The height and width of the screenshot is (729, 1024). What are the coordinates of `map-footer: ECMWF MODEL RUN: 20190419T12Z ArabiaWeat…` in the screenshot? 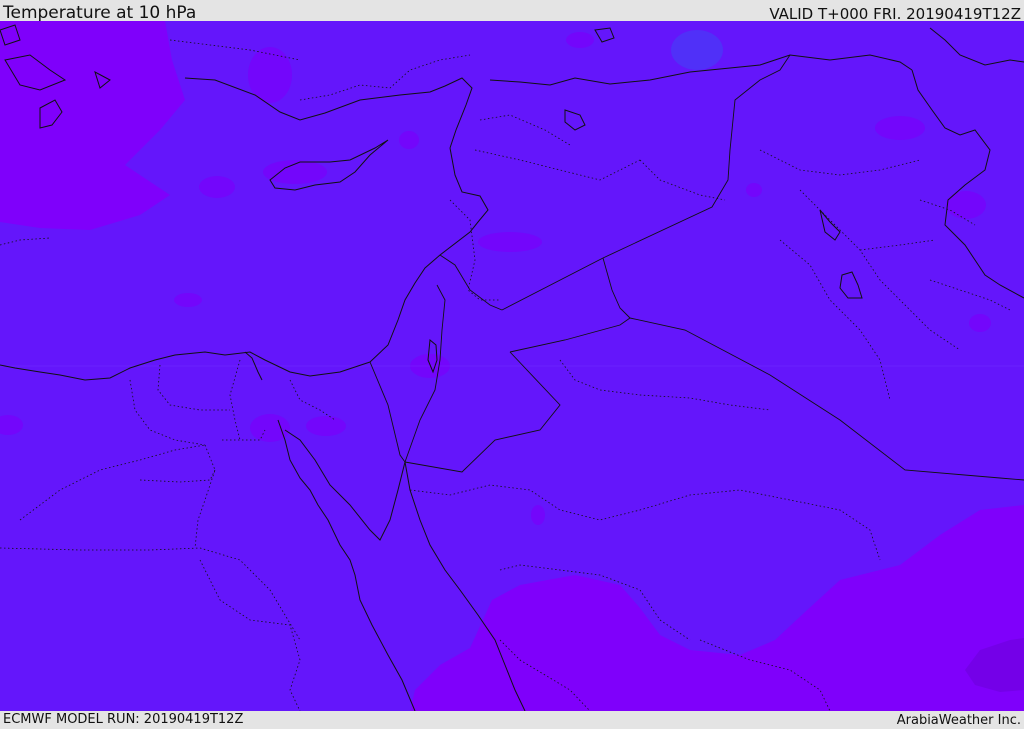 It's located at (512, 720).